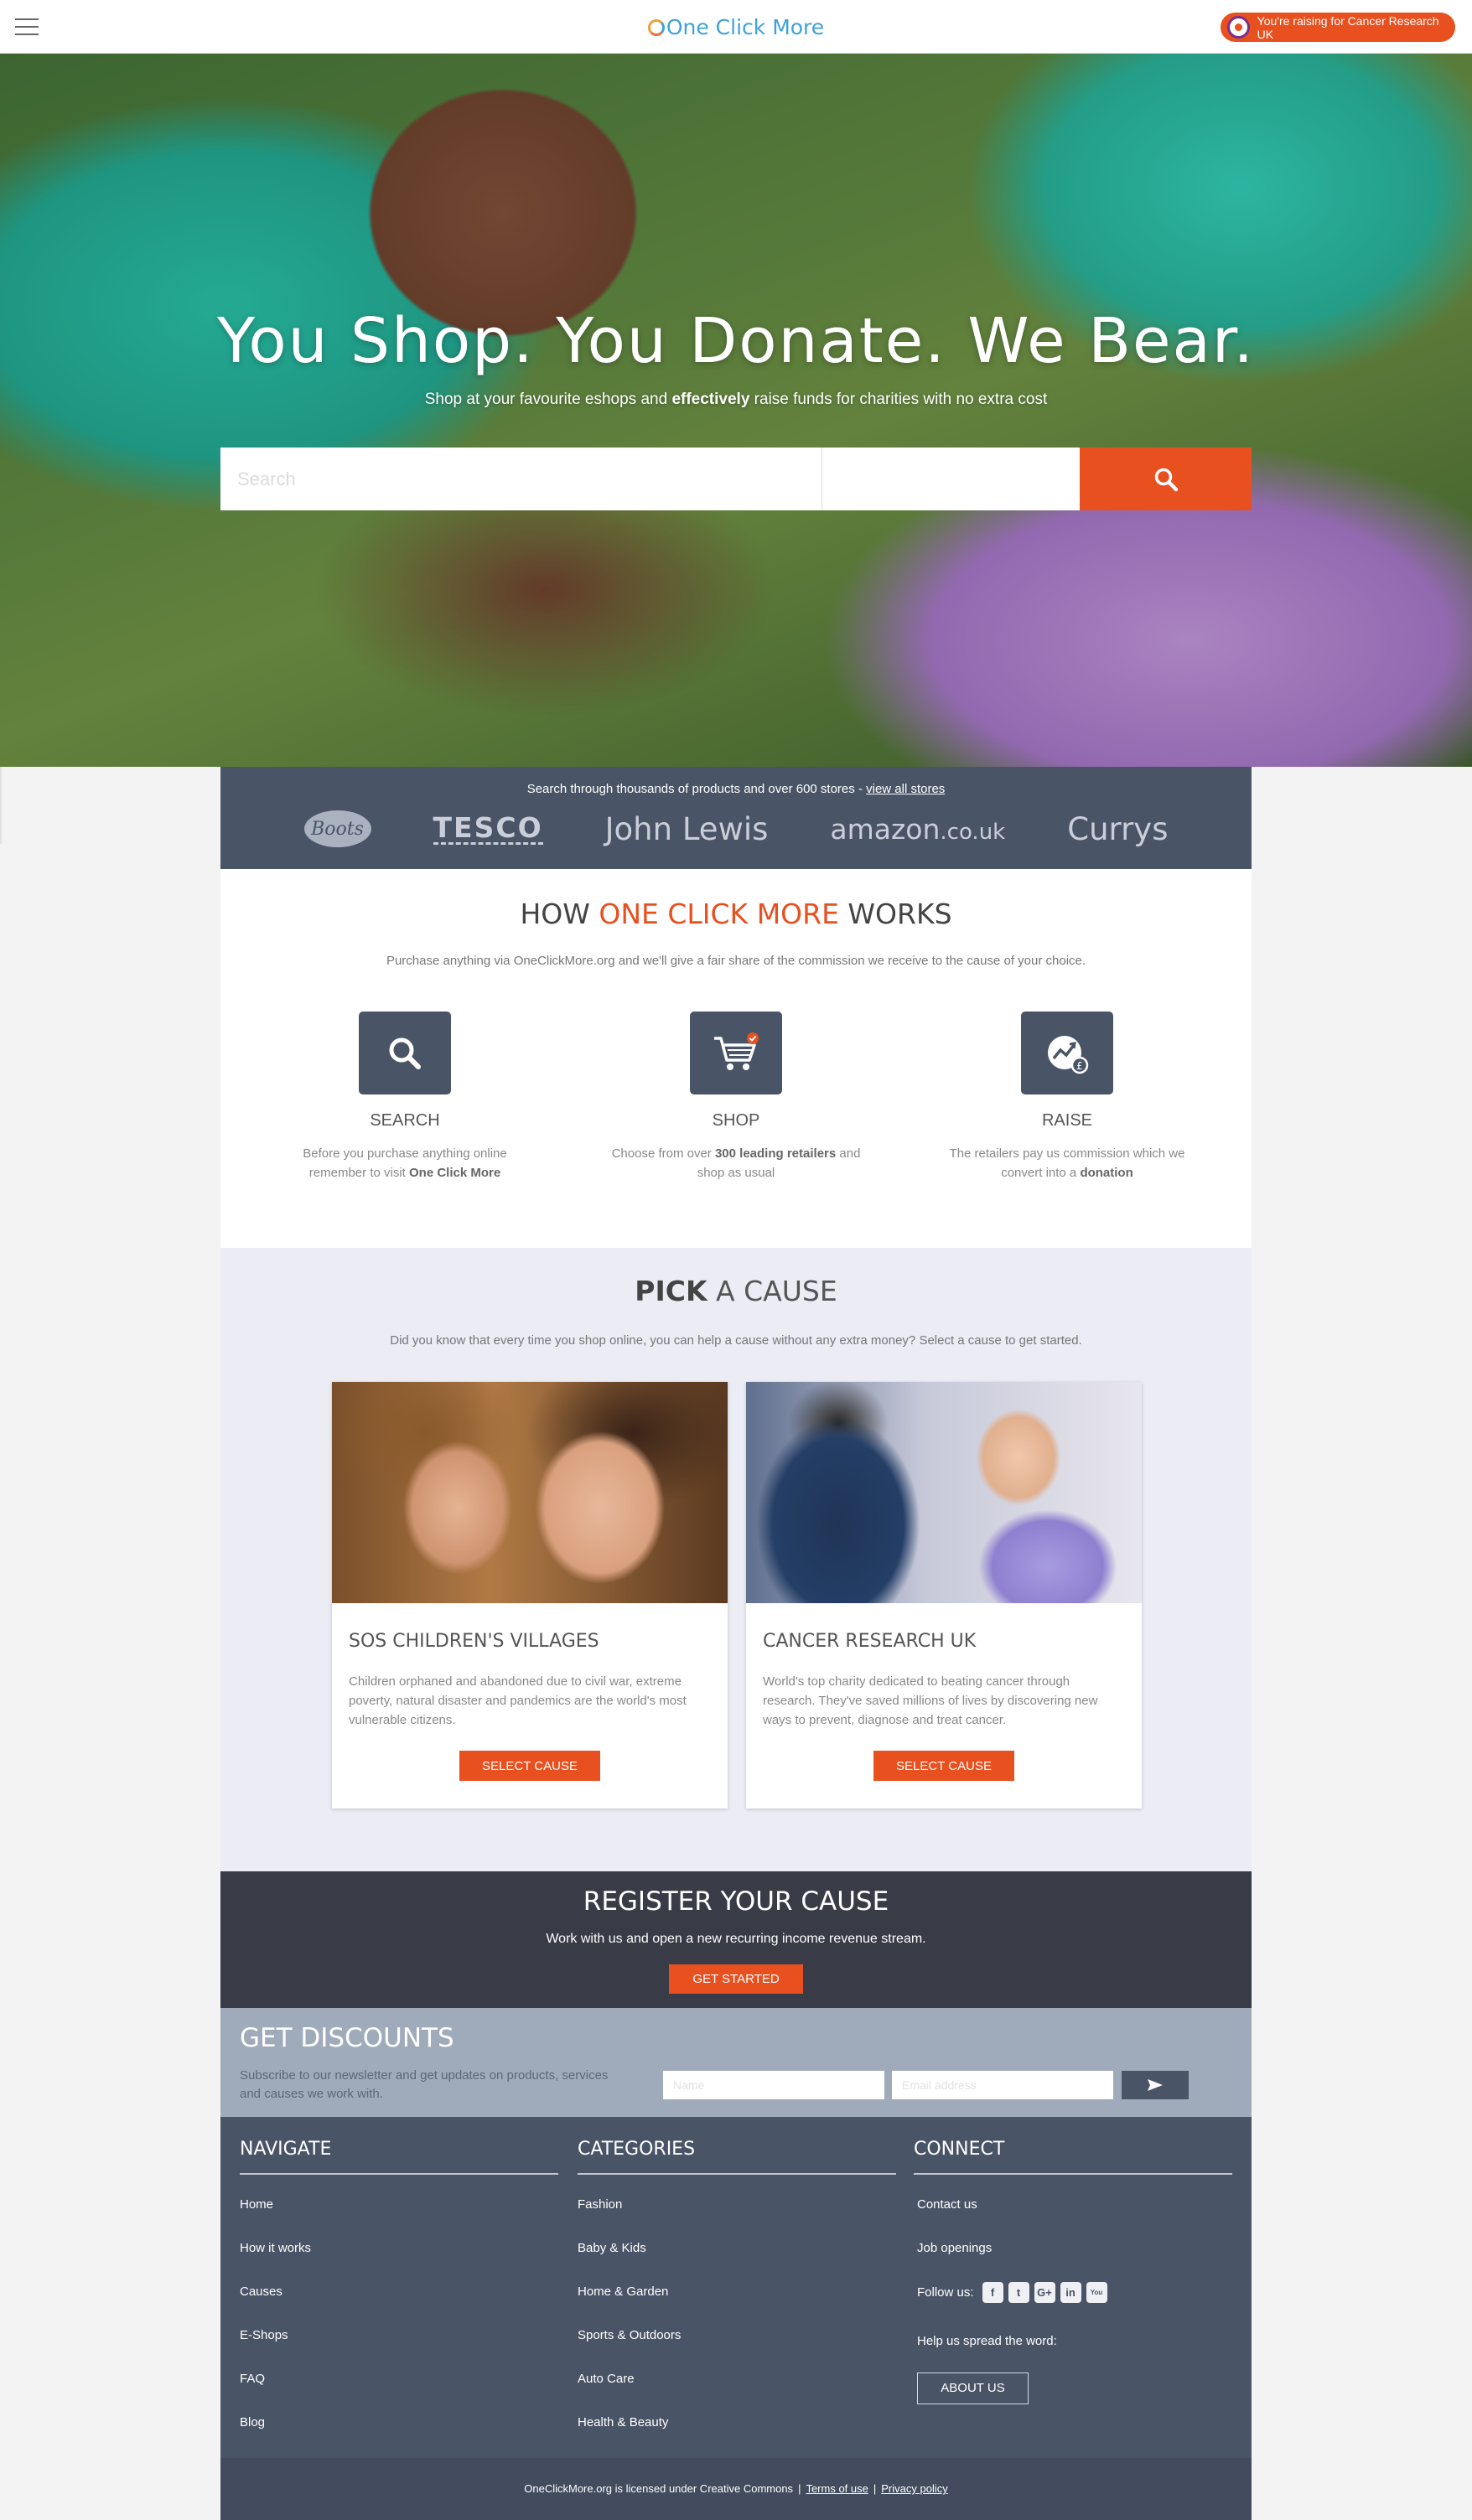  I want to click on category-link-fashion: Fashion, so click(737, 2205).